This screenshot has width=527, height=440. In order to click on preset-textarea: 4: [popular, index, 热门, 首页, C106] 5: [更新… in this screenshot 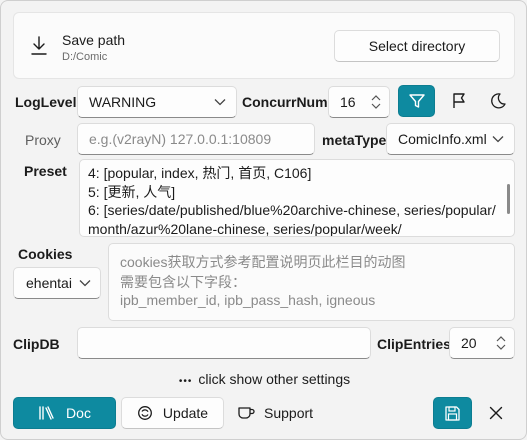, I will do `click(297, 198)`.